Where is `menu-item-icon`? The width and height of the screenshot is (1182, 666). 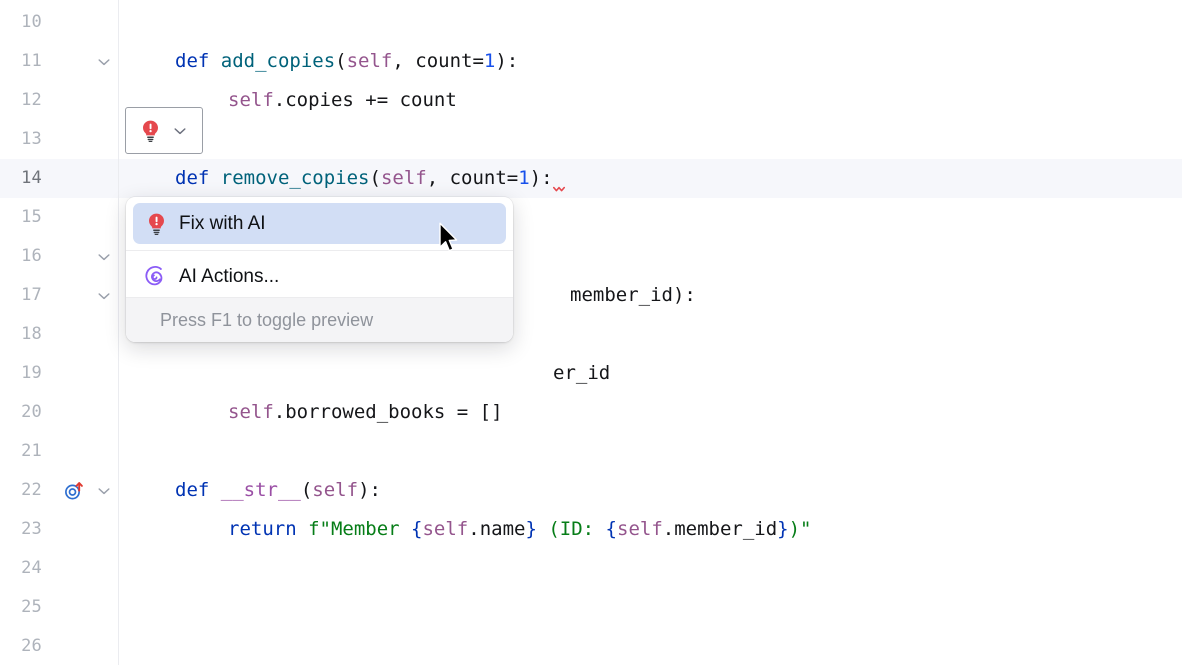
menu-item-icon is located at coordinates (156, 276).